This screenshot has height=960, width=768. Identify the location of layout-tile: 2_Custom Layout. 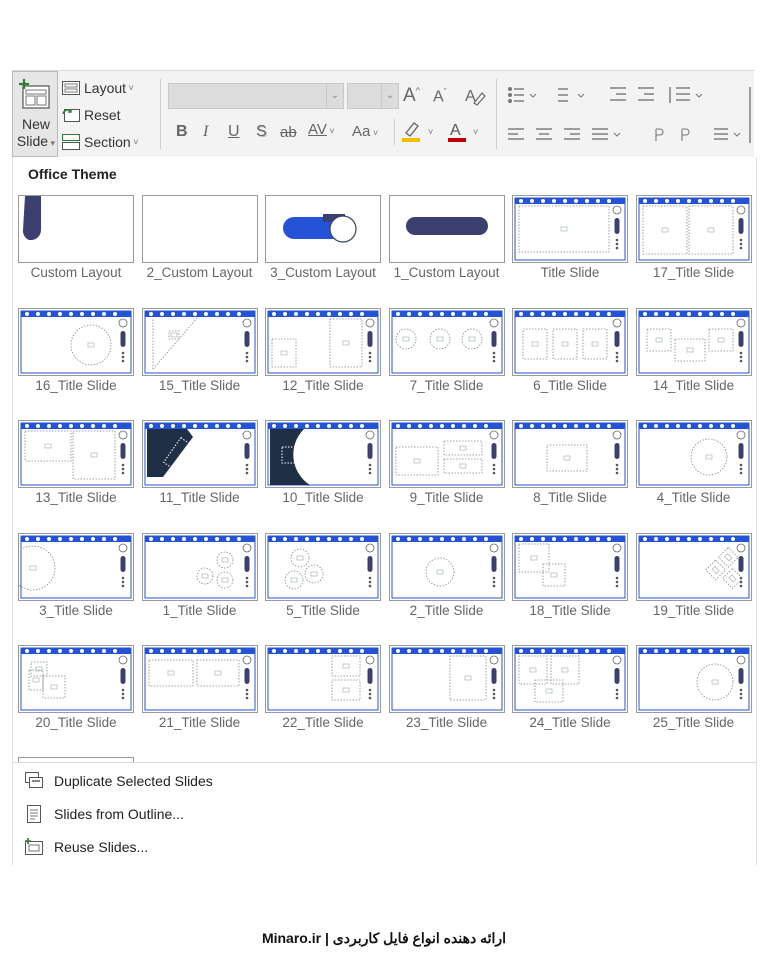
(199, 239).